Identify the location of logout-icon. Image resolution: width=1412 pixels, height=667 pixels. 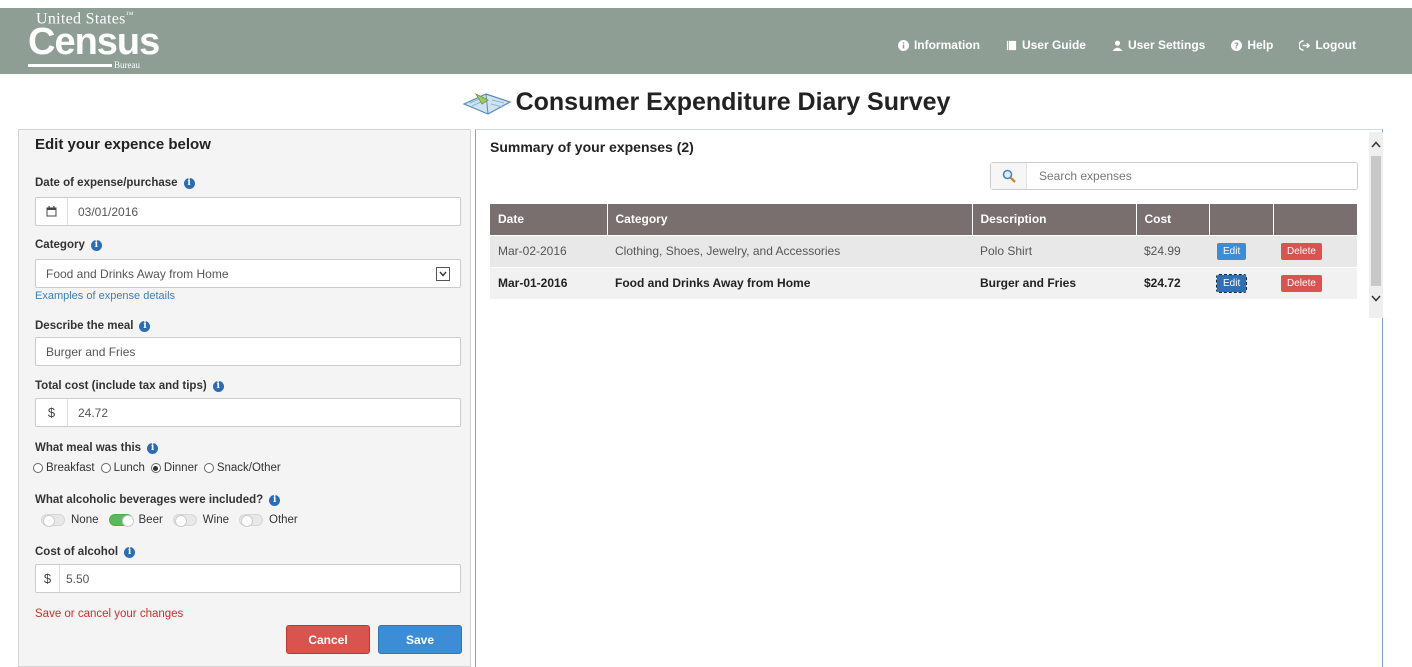
(1305, 45).